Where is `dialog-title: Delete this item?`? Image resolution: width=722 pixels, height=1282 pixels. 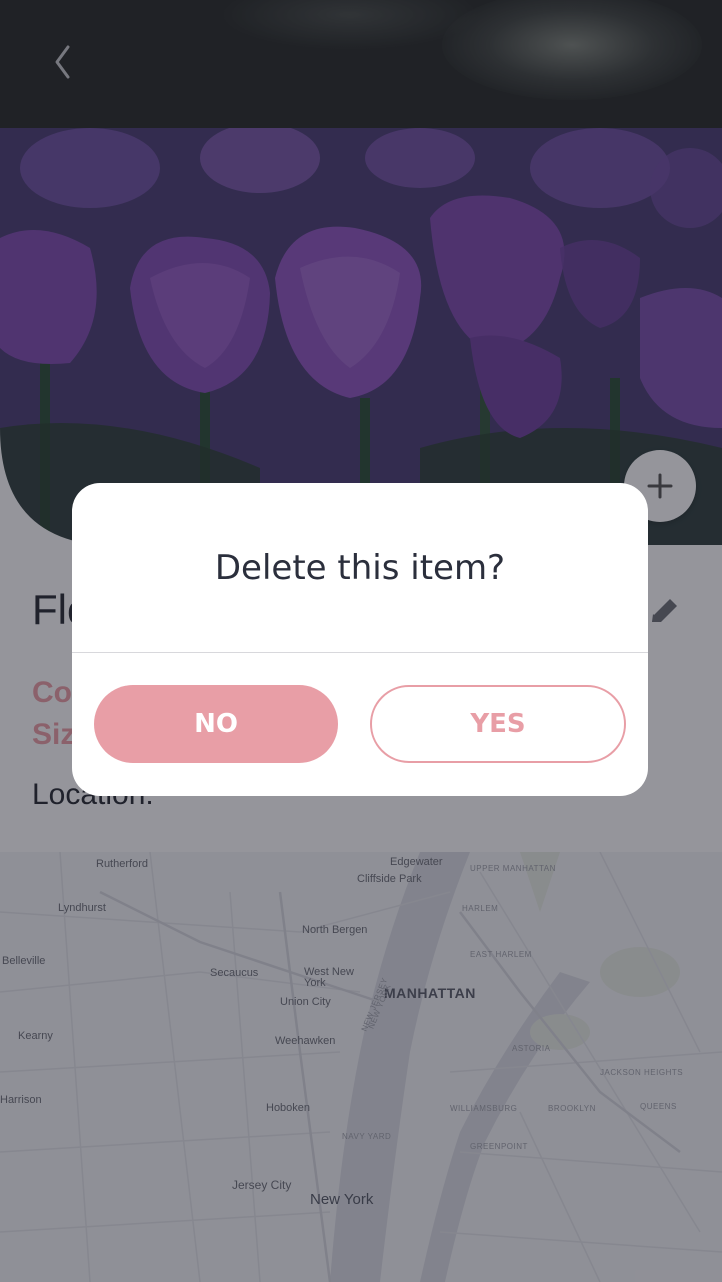 dialog-title: Delete this item? is located at coordinates (360, 567).